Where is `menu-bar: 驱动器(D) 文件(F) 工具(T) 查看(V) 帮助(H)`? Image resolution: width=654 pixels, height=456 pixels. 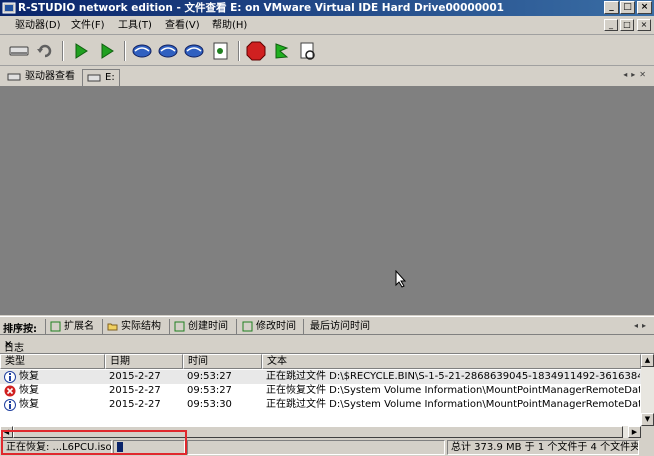 menu-bar: 驱动器(D) 文件(F) 工具(T) 查看(V) 帮助(H) is located at coordinates (327, 25).